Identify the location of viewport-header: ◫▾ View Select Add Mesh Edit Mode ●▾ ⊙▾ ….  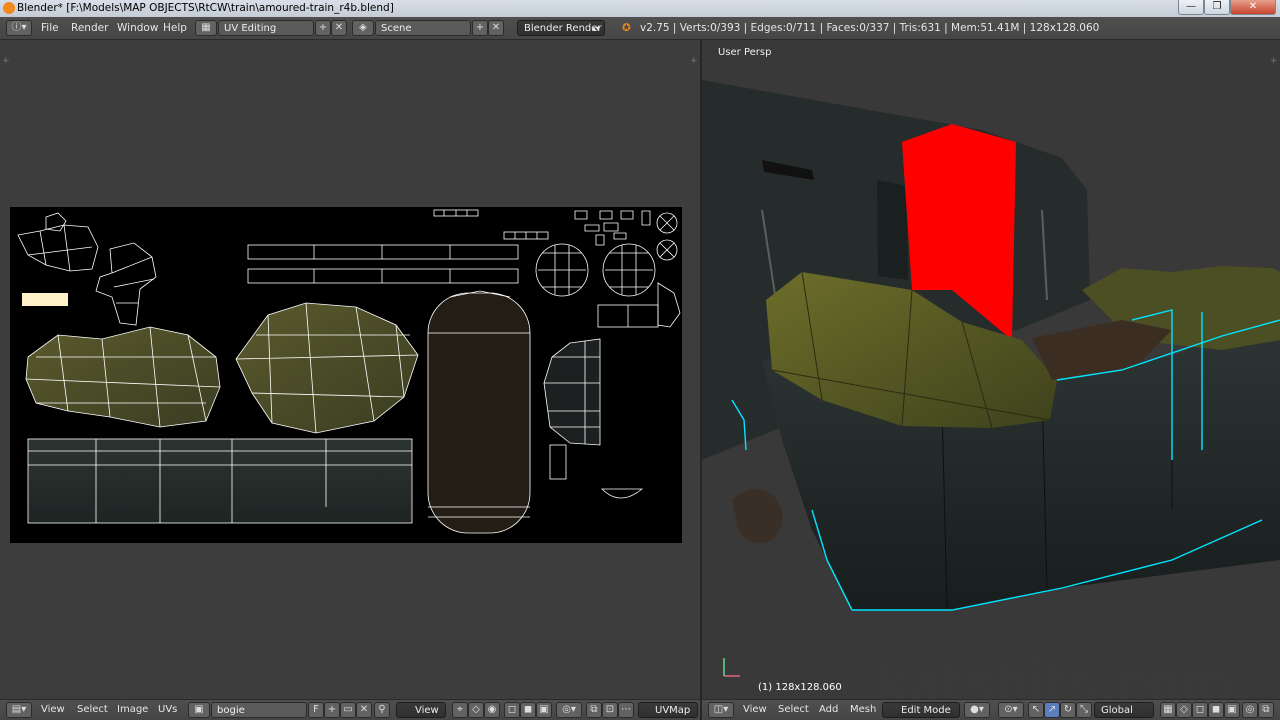
(991, 709).